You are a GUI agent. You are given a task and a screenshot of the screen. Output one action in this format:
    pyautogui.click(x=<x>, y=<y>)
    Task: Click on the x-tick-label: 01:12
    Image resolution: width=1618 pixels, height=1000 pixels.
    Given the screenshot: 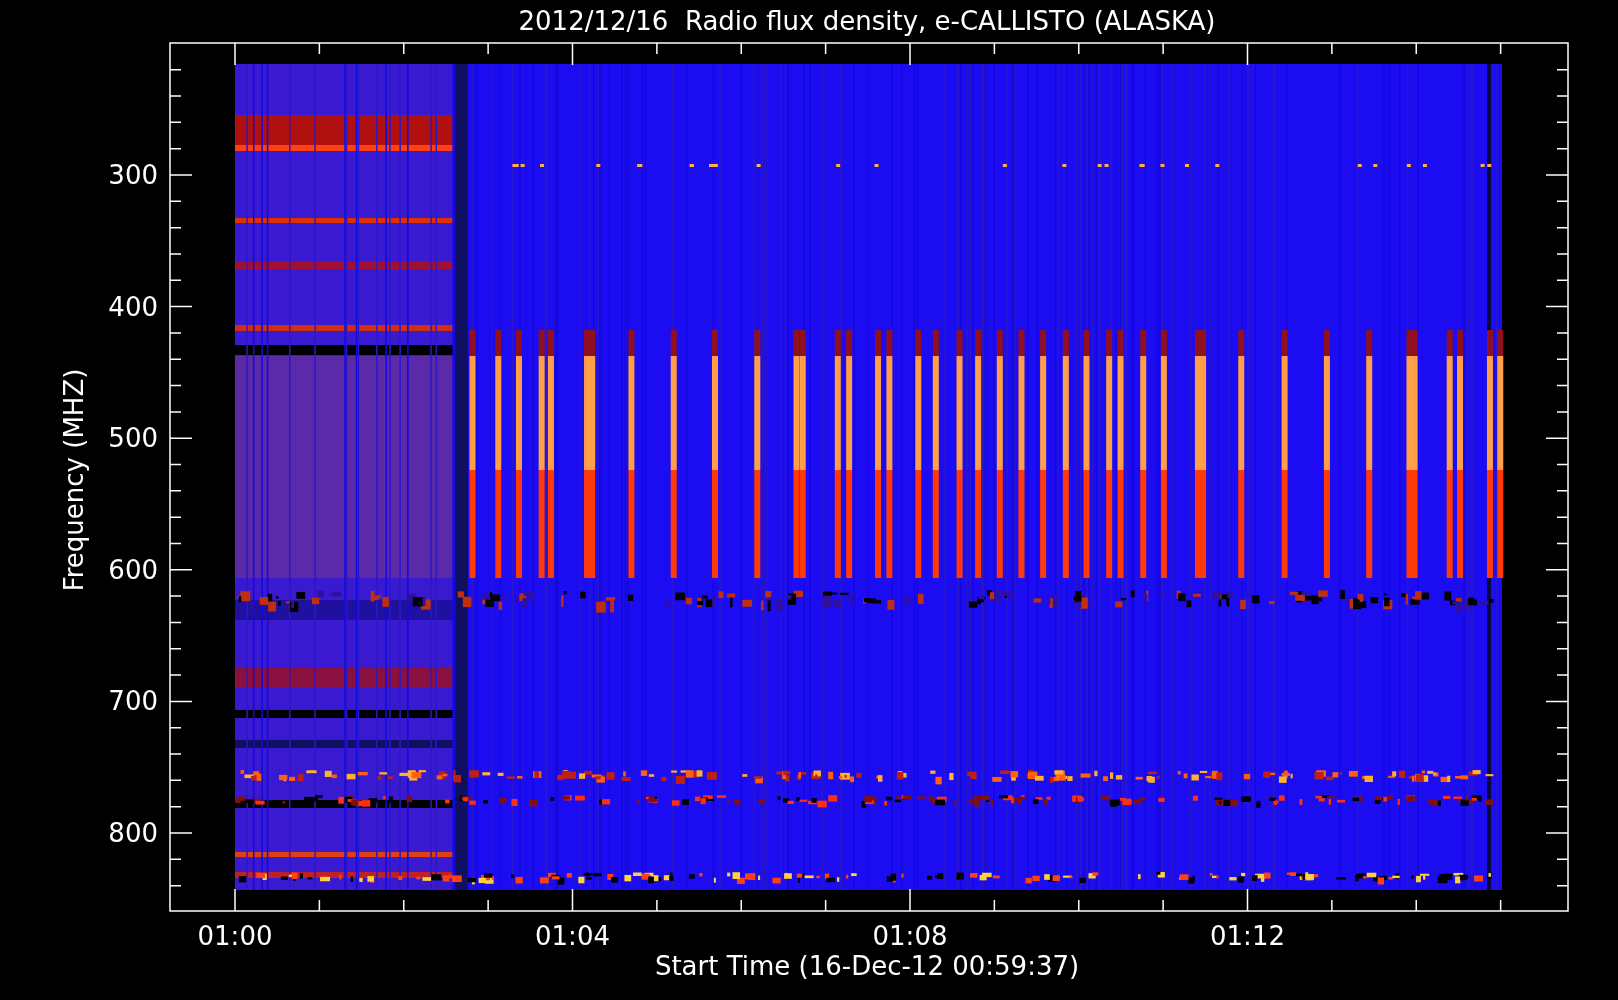 What is the action you would take?
    pyautogui.click(x=1247, y=936)
    